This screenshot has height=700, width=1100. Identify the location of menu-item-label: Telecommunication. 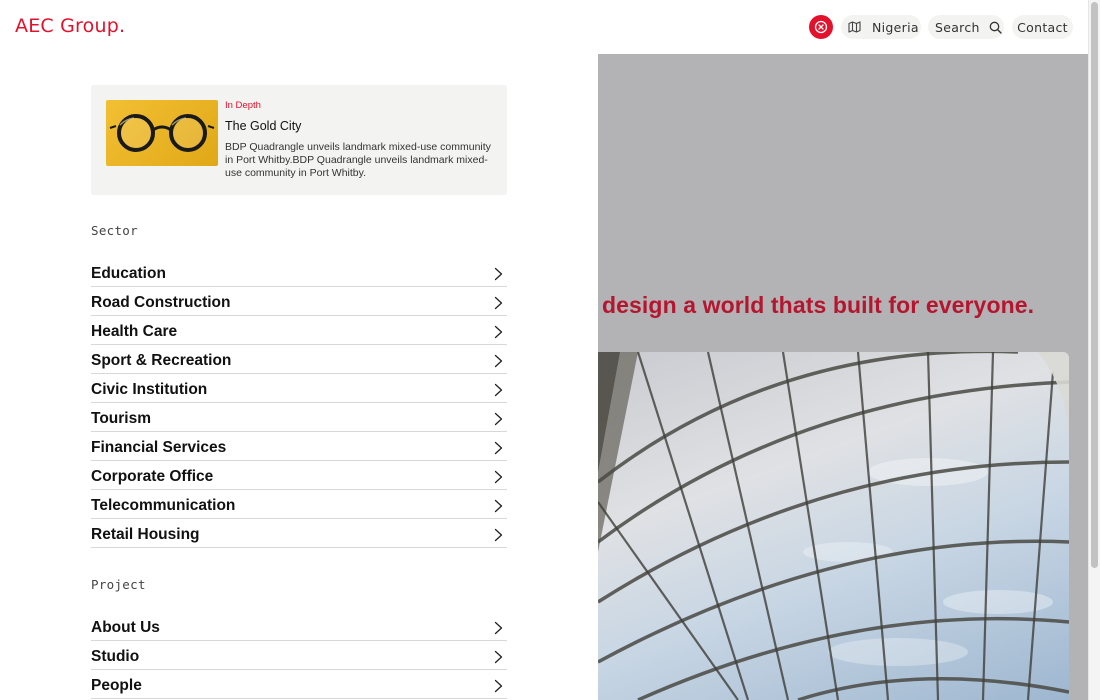
(163, 505).